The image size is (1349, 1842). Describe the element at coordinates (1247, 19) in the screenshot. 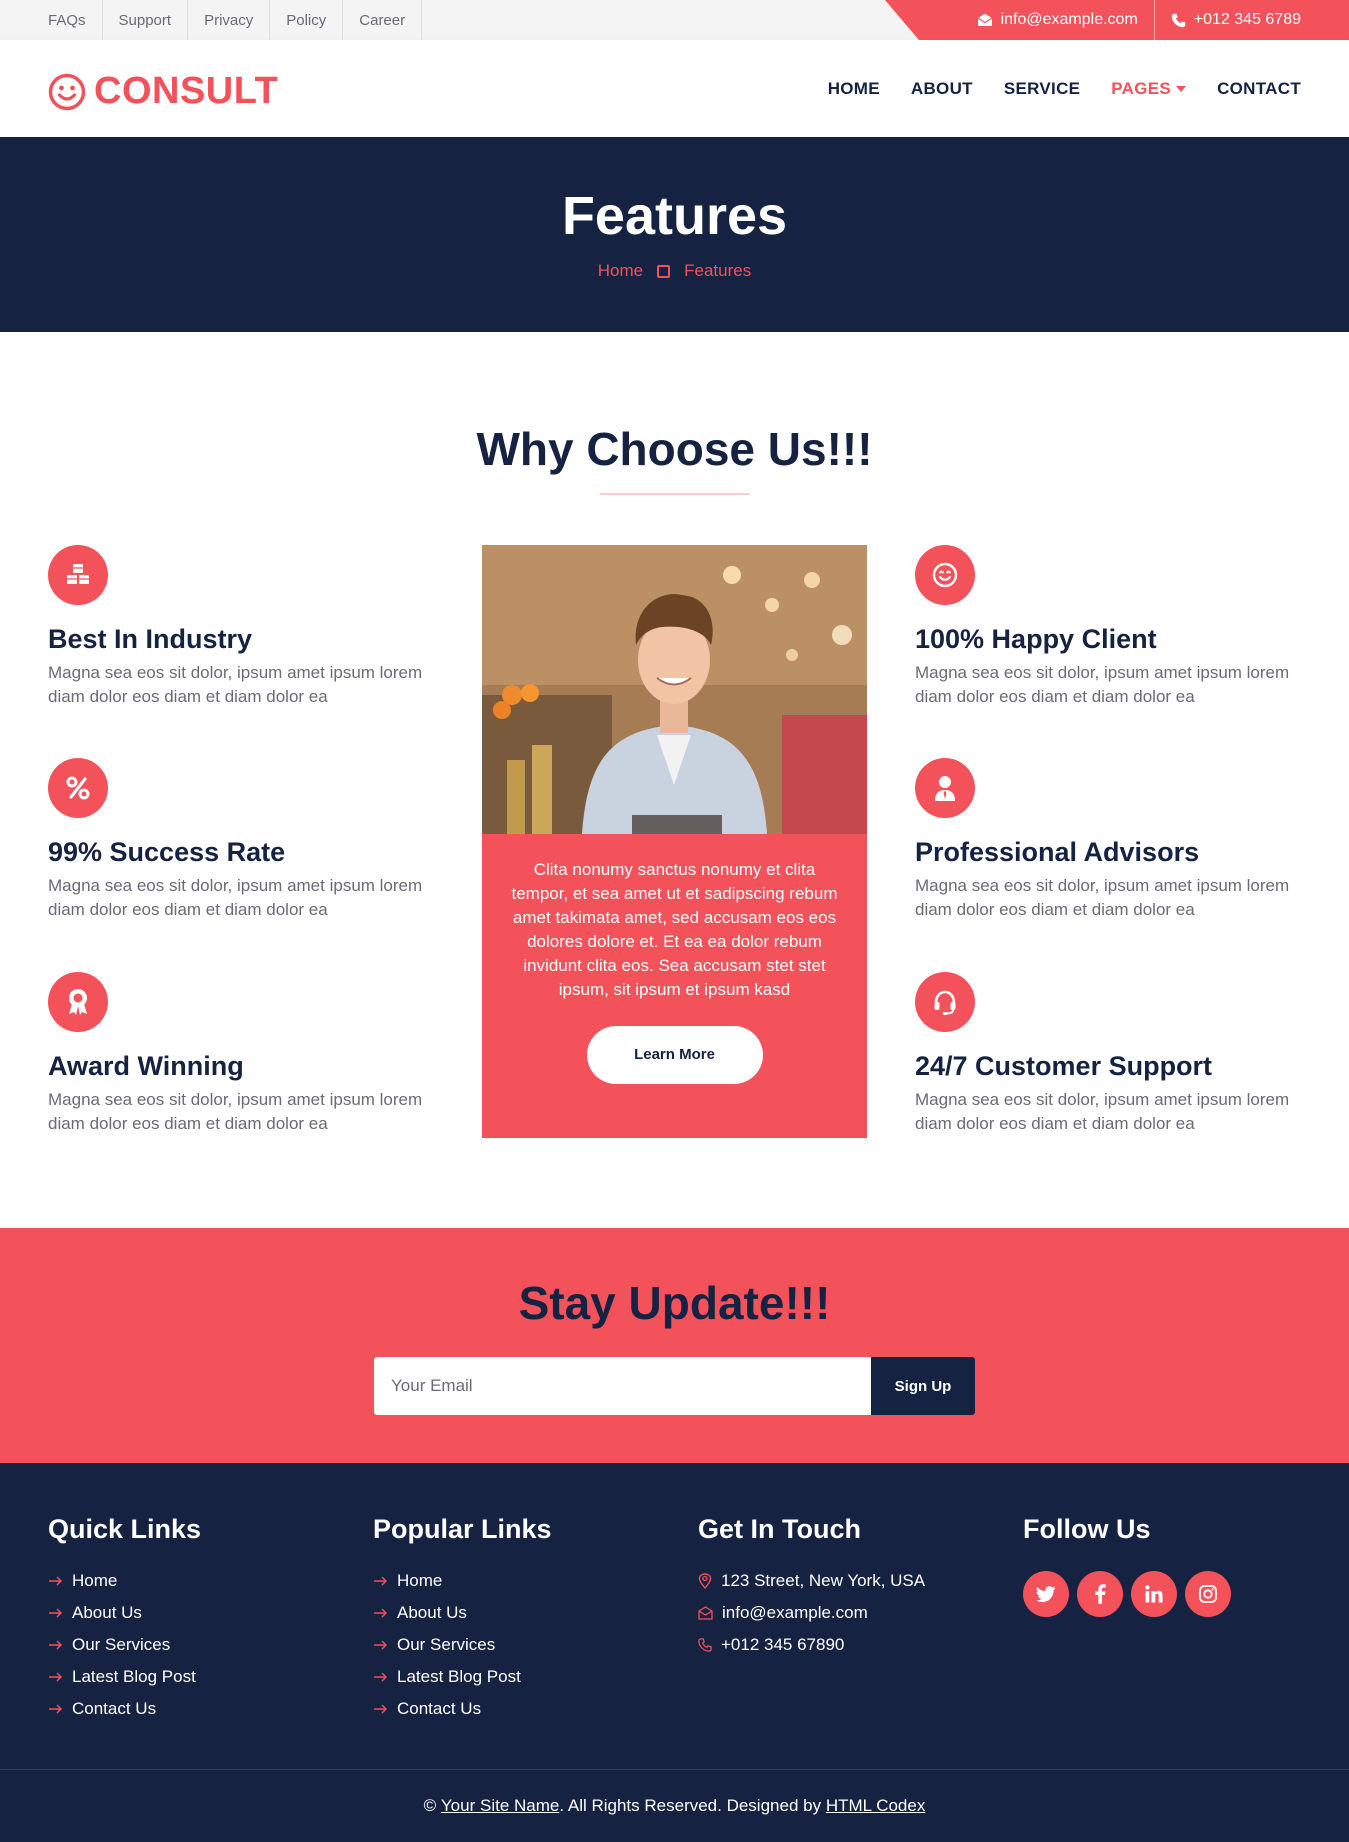

I see `topbar-phone-text: +012 345 6789` at that location.